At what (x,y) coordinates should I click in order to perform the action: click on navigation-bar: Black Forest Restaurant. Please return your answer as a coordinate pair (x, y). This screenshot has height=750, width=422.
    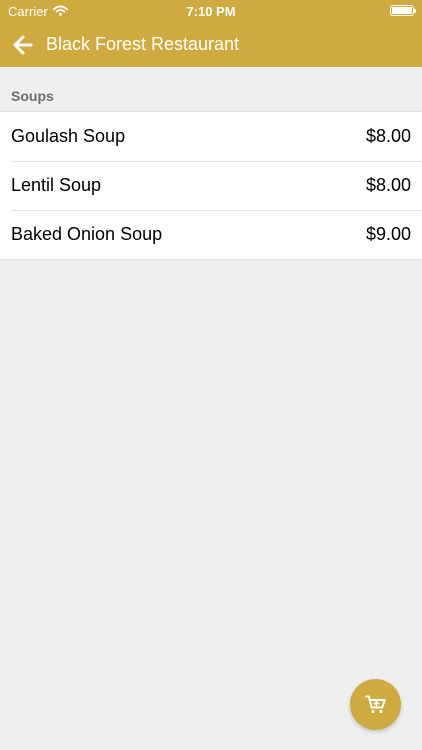
    Looking at the image, I should click on (211, 44).